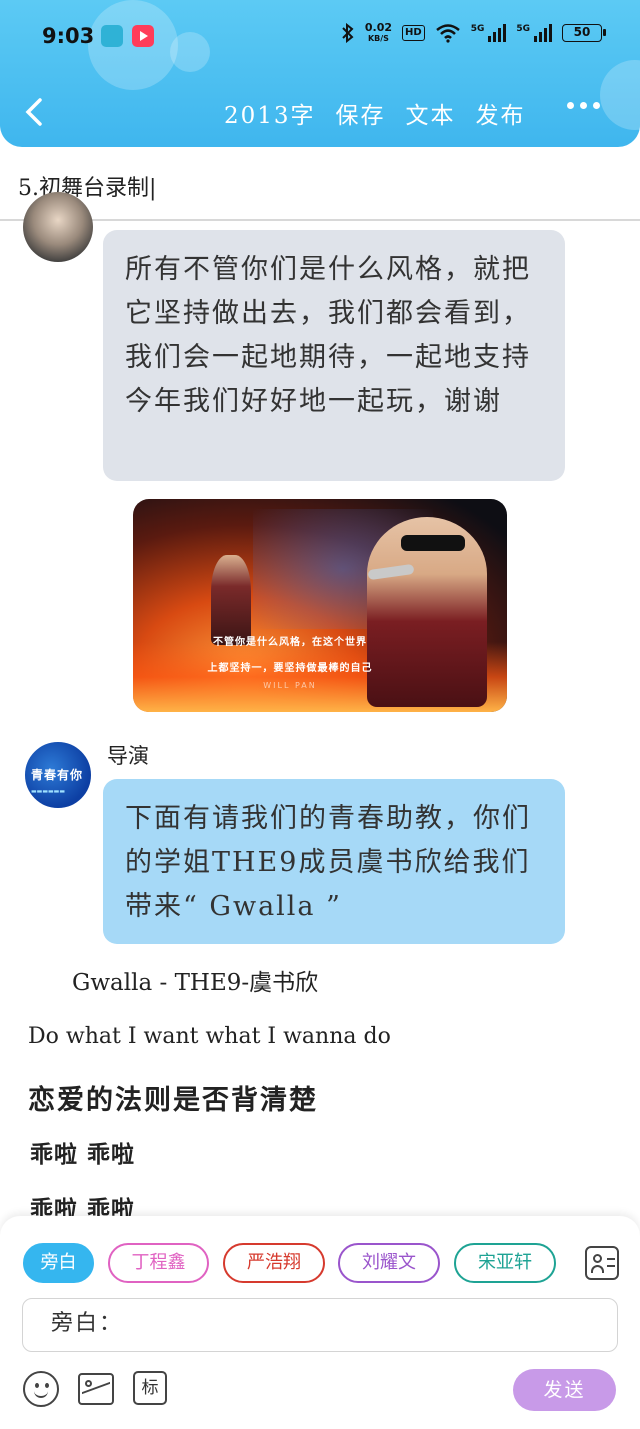 The width and height of the screenshot is (640, 1429). Describe the element at coordinates (231, 600) in the screenshot. I see `performer-figure` at that location.